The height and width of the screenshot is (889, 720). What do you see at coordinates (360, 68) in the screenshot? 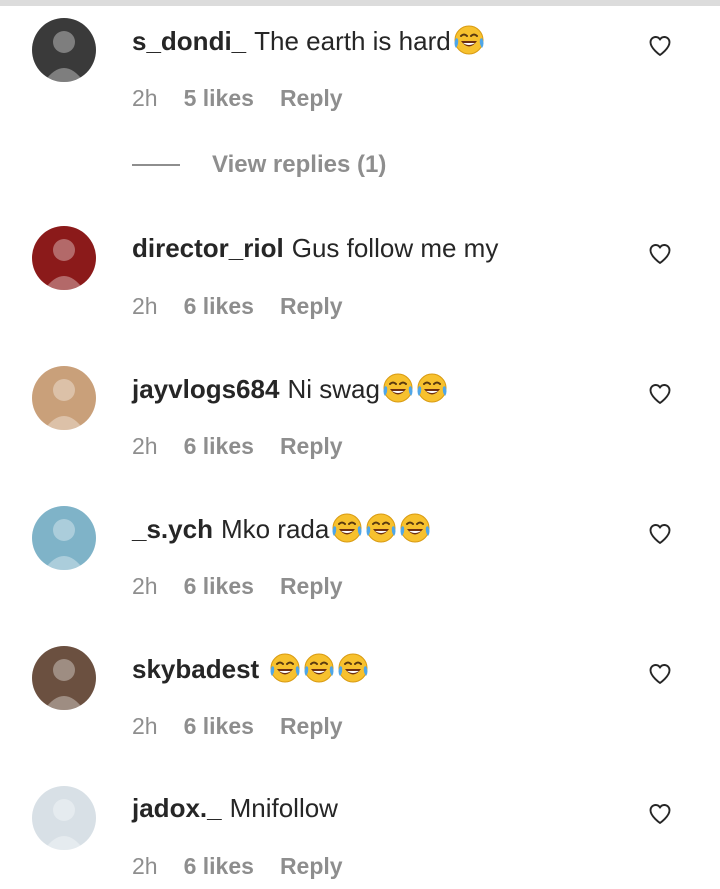
I see `comment-item: s_dondi_ The earth is hard 2h 5 likes Reply` at bounding box center [360, 68].